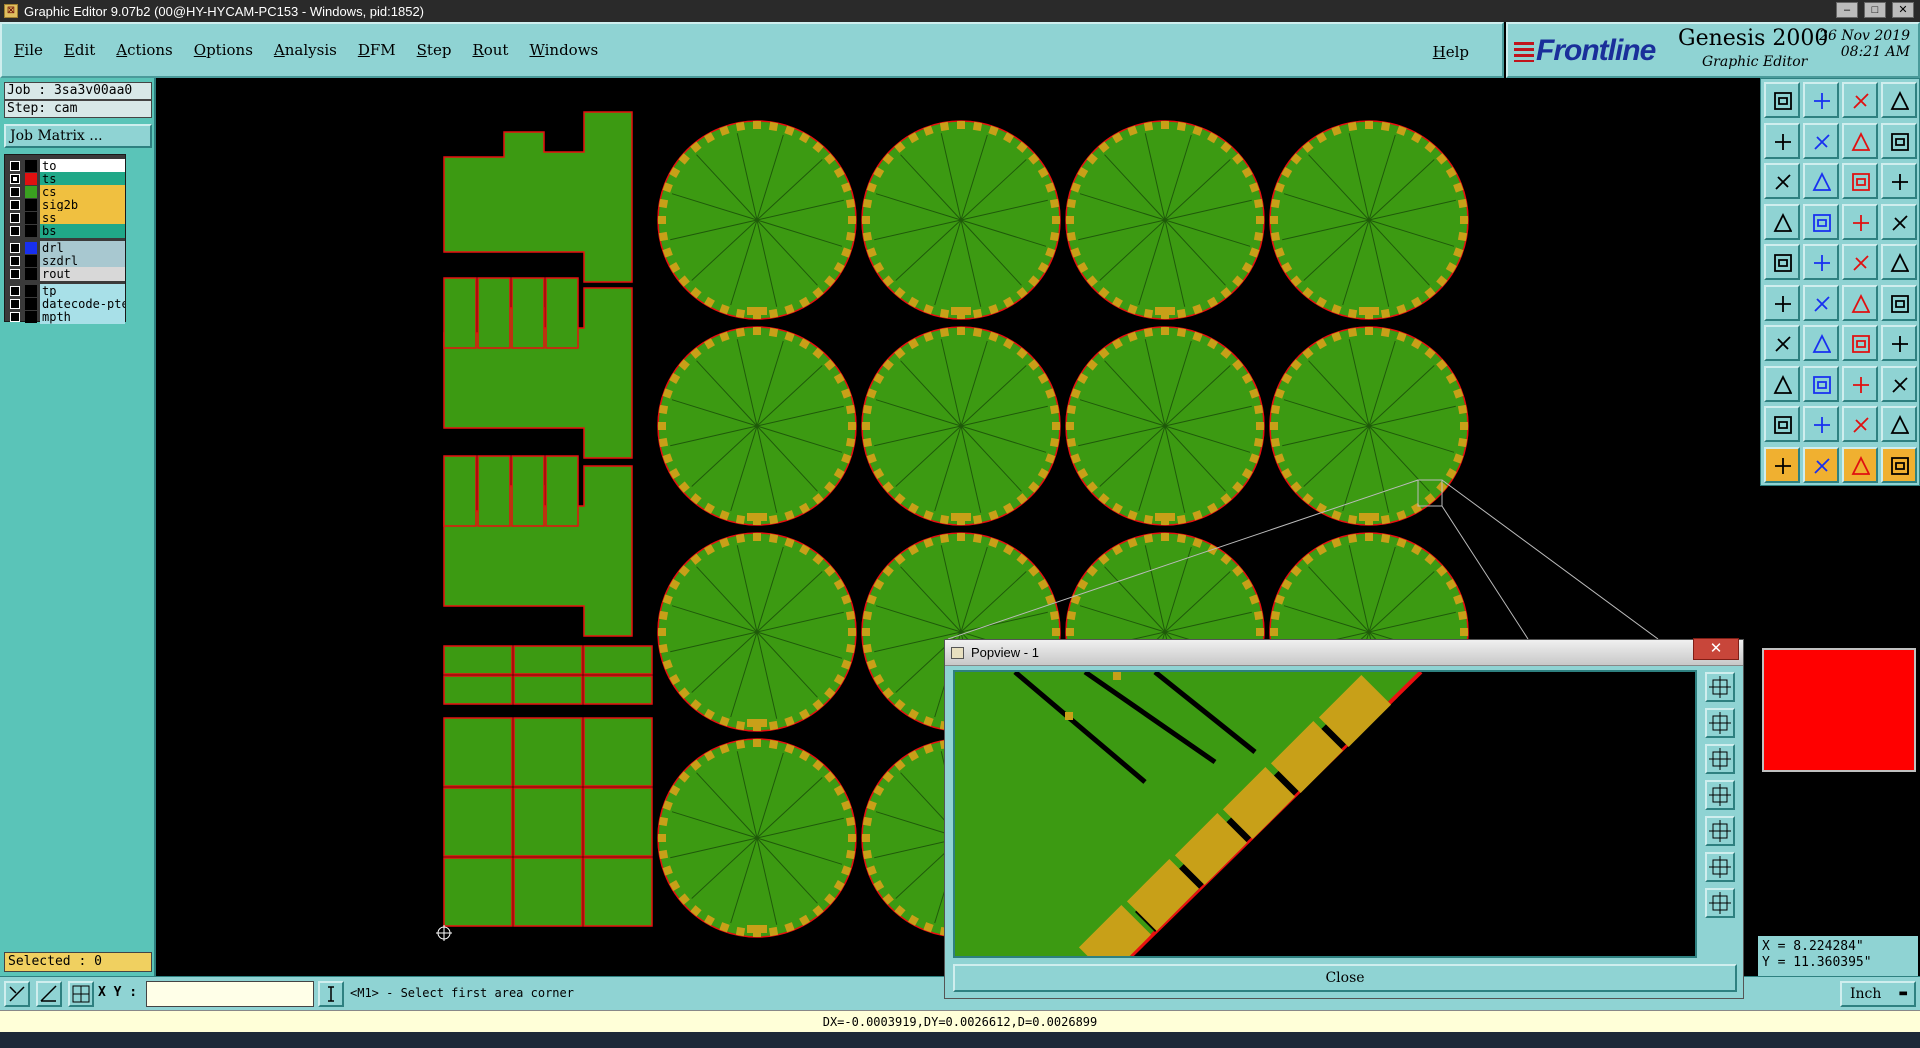  Describe the element at coordinates (1860, 383) in the screenshot. I see `distance-tool-button` at that location.